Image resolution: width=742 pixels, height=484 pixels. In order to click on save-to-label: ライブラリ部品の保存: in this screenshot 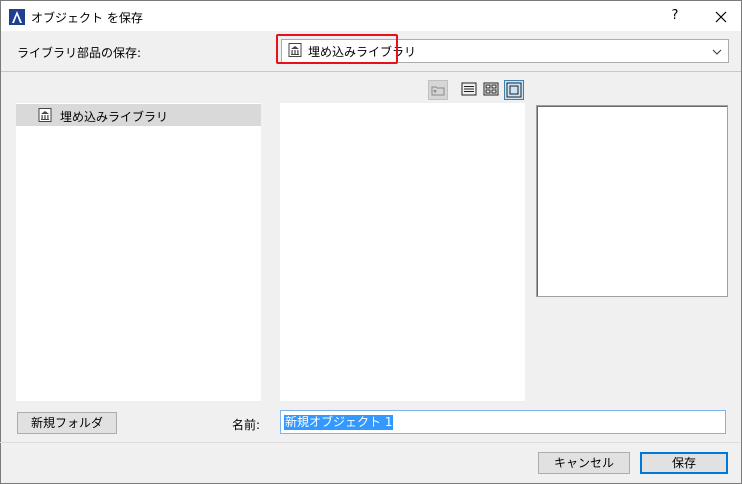, I will do `click(79, 53)`.